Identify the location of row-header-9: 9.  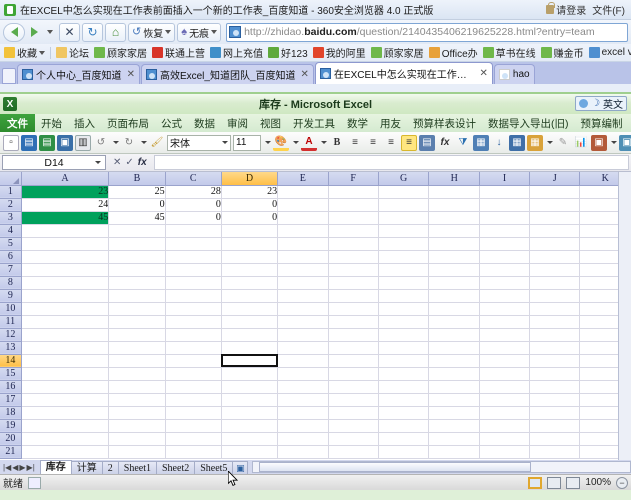
(11, 296).